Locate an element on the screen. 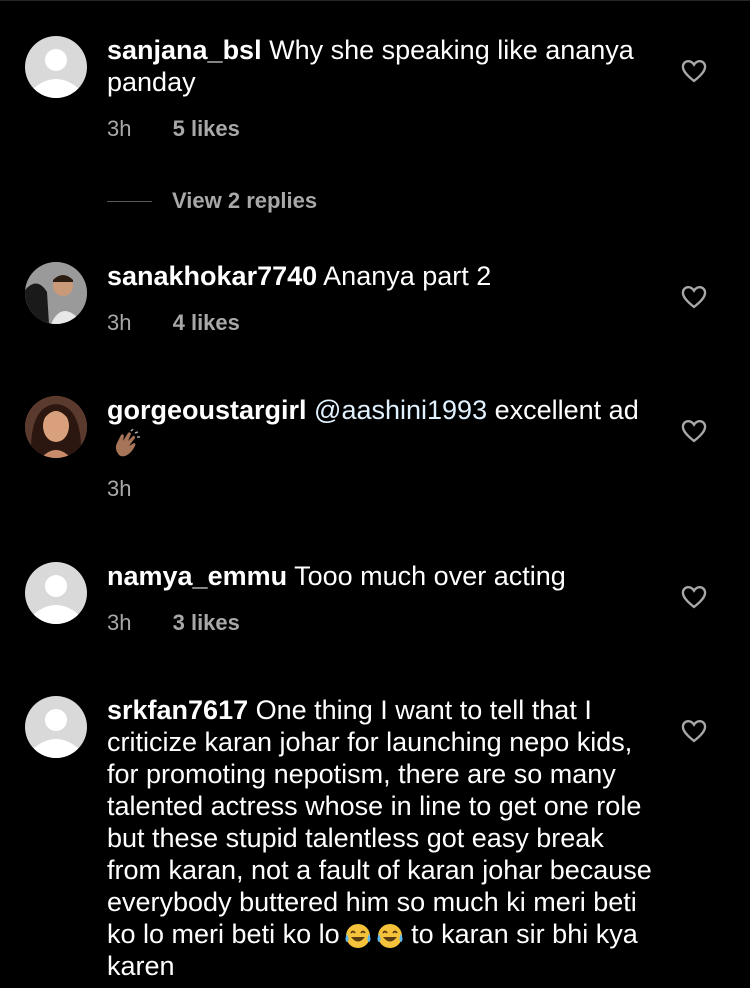 This screenshot has width=750, height=988. comment-text: sanakhokar7740 Ananya part 2 is located at coordinates (377, 276).